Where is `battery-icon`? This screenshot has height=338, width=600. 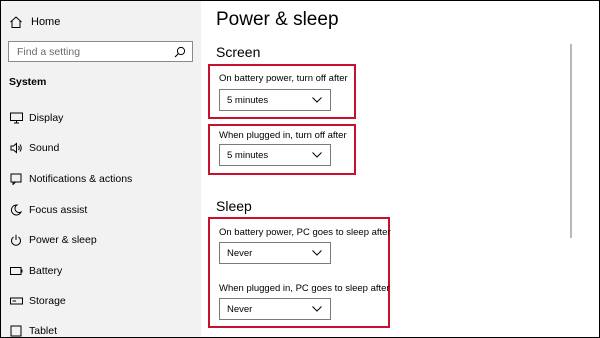
battery-icon is located at coordinates (16, 271).